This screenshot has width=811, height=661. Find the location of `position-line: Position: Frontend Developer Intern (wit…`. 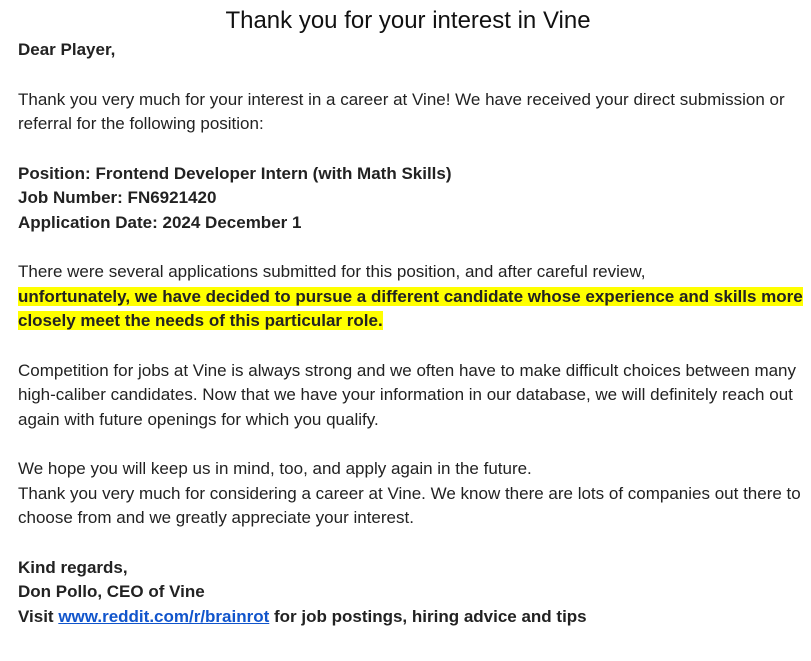

position-line: Position: Frontend Developer Intern (wit… is located at coordinates (235, 173).